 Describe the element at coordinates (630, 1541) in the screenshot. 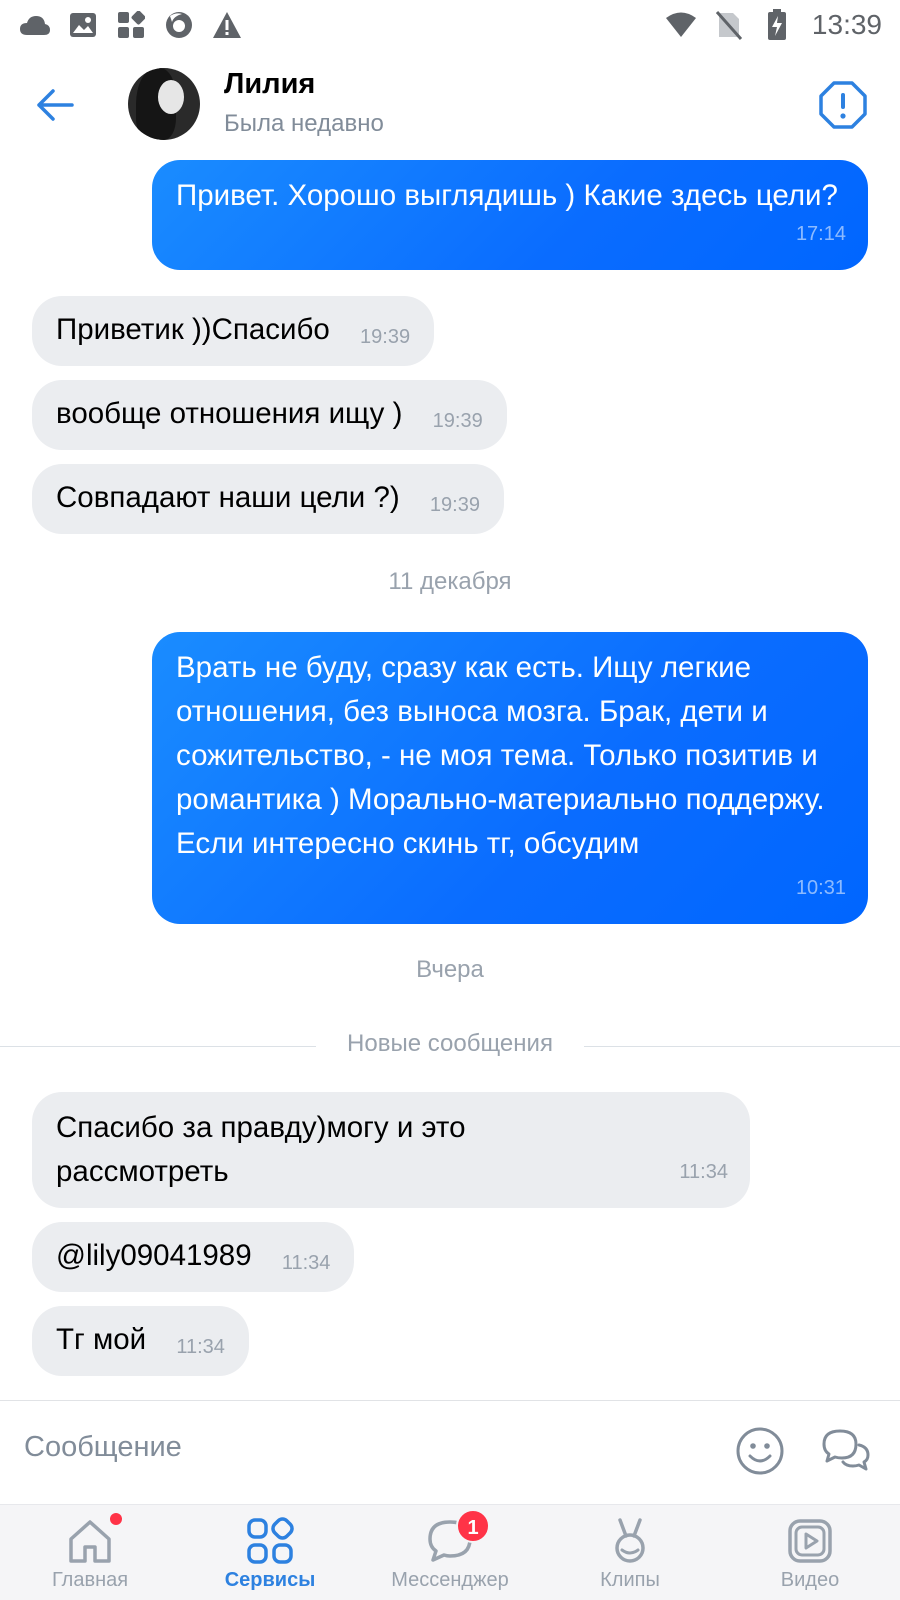

I see `clips-icon` at that location.